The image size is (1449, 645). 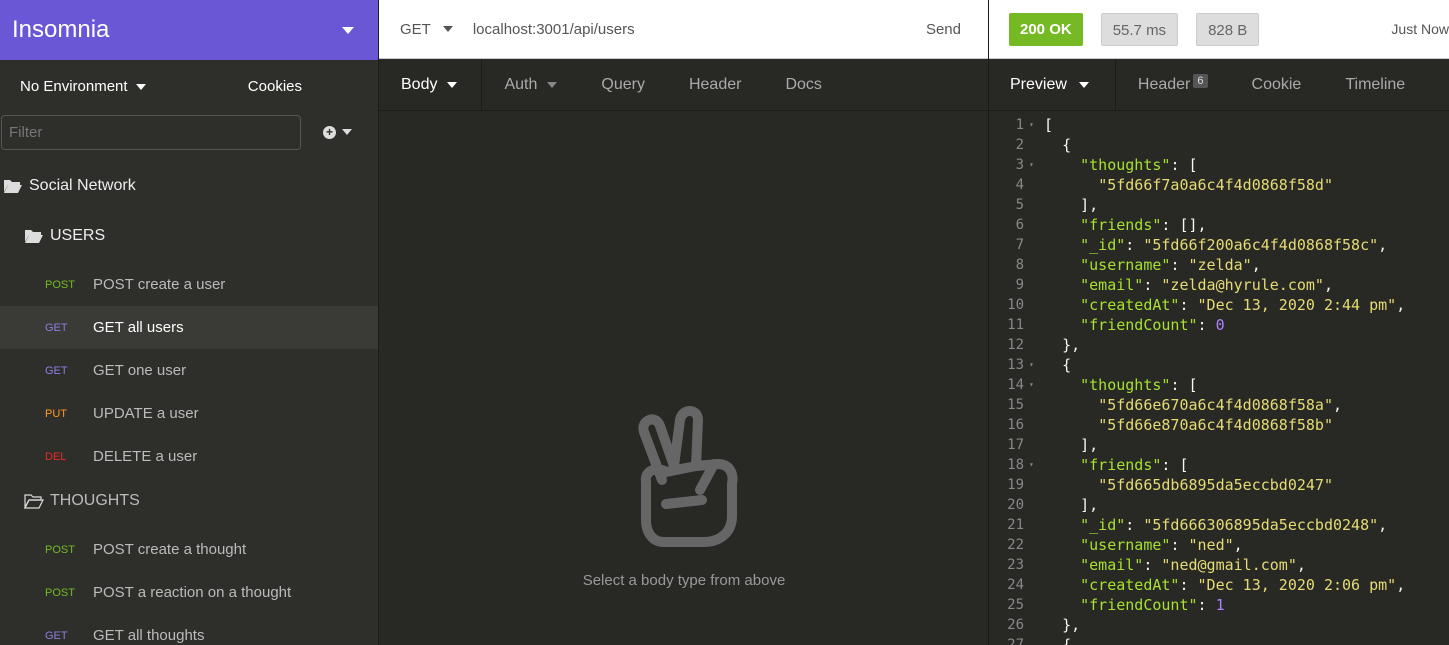 What do you see at coordinates (1015, 585) in the screenshot?
I see `line-number: 24` at bounding box center [1015, 585].